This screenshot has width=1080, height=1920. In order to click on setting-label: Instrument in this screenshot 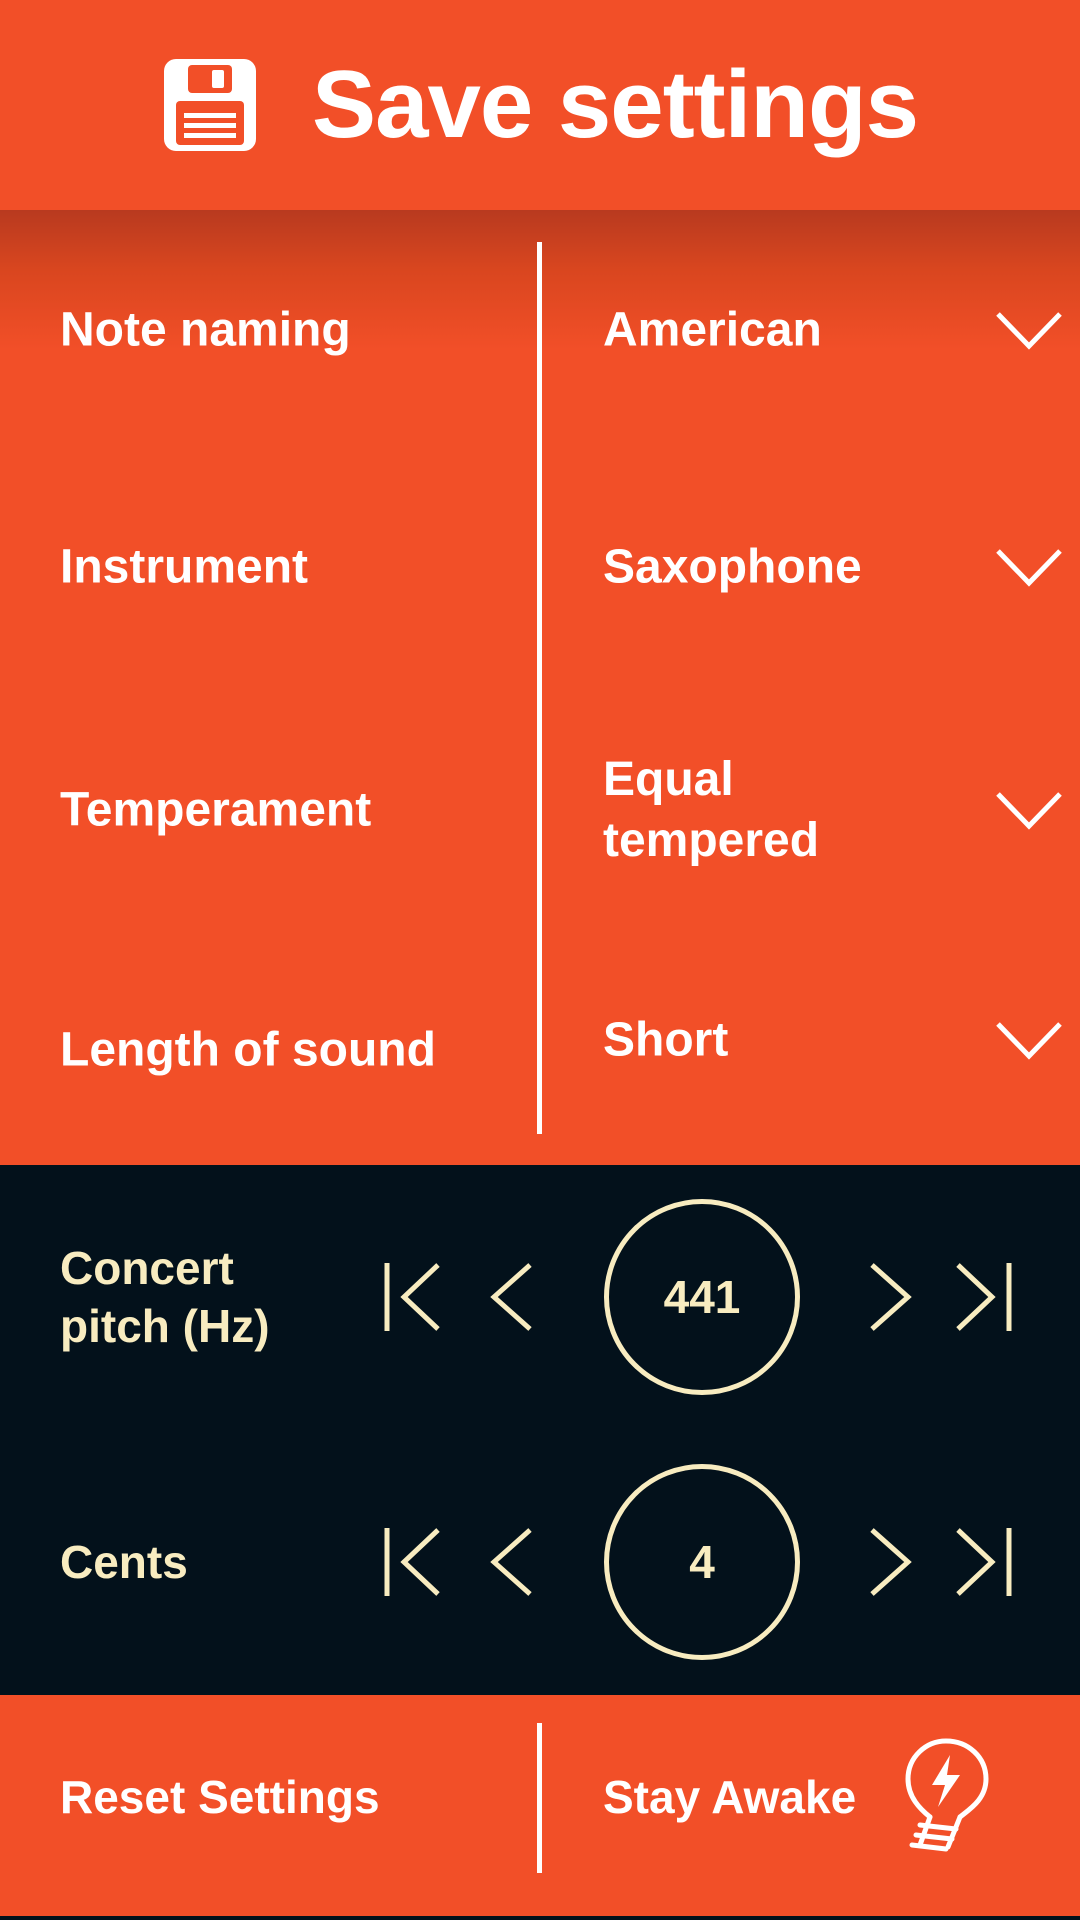, I will do `click(184, 567)`.